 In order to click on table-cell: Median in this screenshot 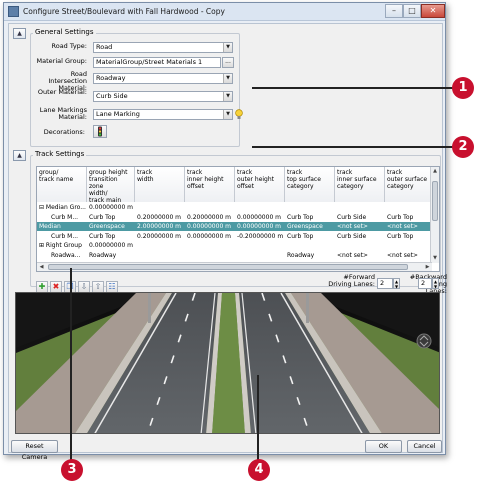, I will do `click(62, 226)`.